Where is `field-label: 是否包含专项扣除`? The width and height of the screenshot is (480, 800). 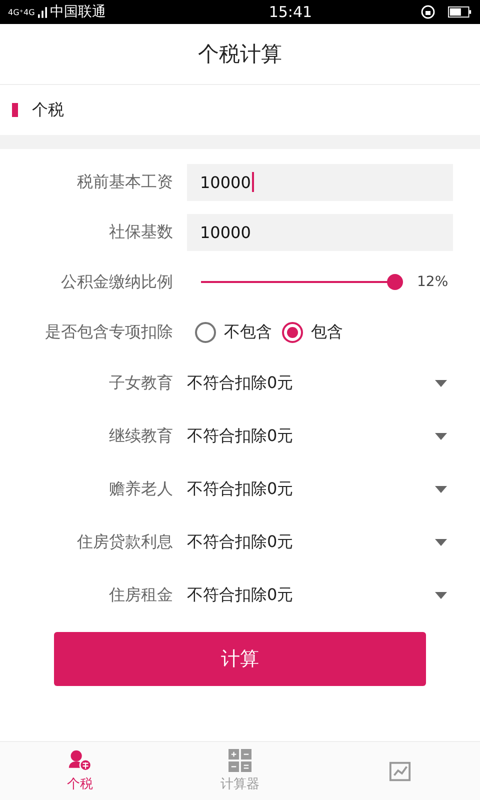
field-label: 是否包含专项扣除 is located at coordinates (108, 332).